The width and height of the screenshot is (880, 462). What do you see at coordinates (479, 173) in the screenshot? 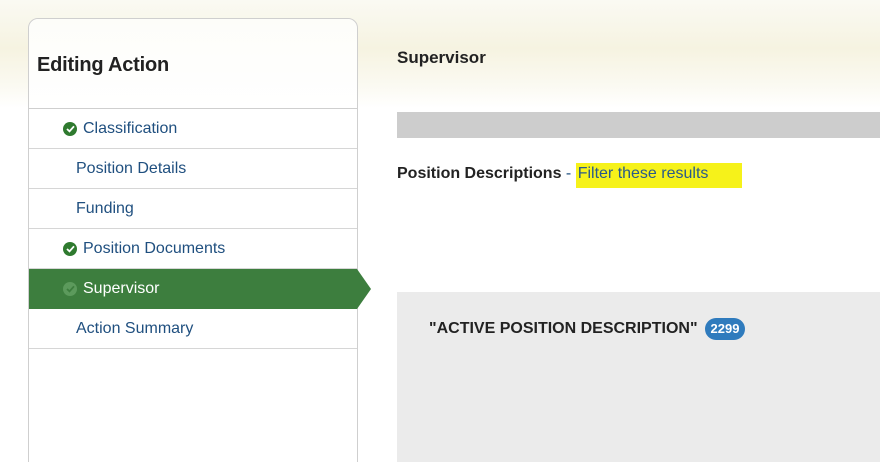
I see `position-descriptions-label: Position Descriptions` at bounding box center [479, 173].